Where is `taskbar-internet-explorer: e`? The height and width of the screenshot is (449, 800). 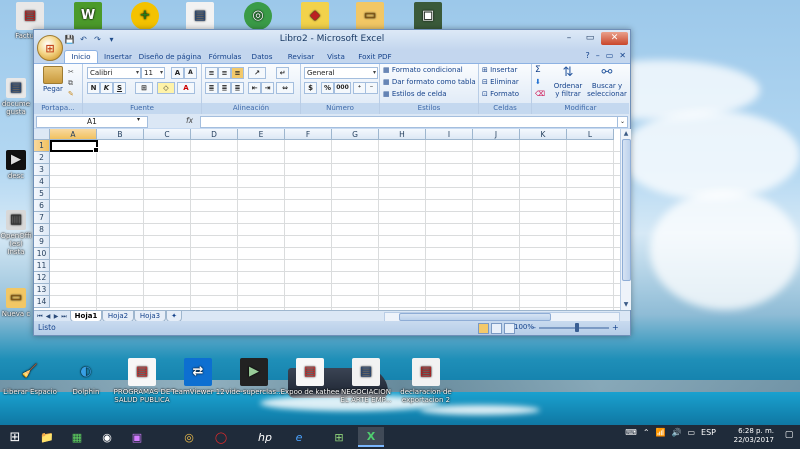 taskbar-internet-explorer: e is located at coordinates (299, 437).